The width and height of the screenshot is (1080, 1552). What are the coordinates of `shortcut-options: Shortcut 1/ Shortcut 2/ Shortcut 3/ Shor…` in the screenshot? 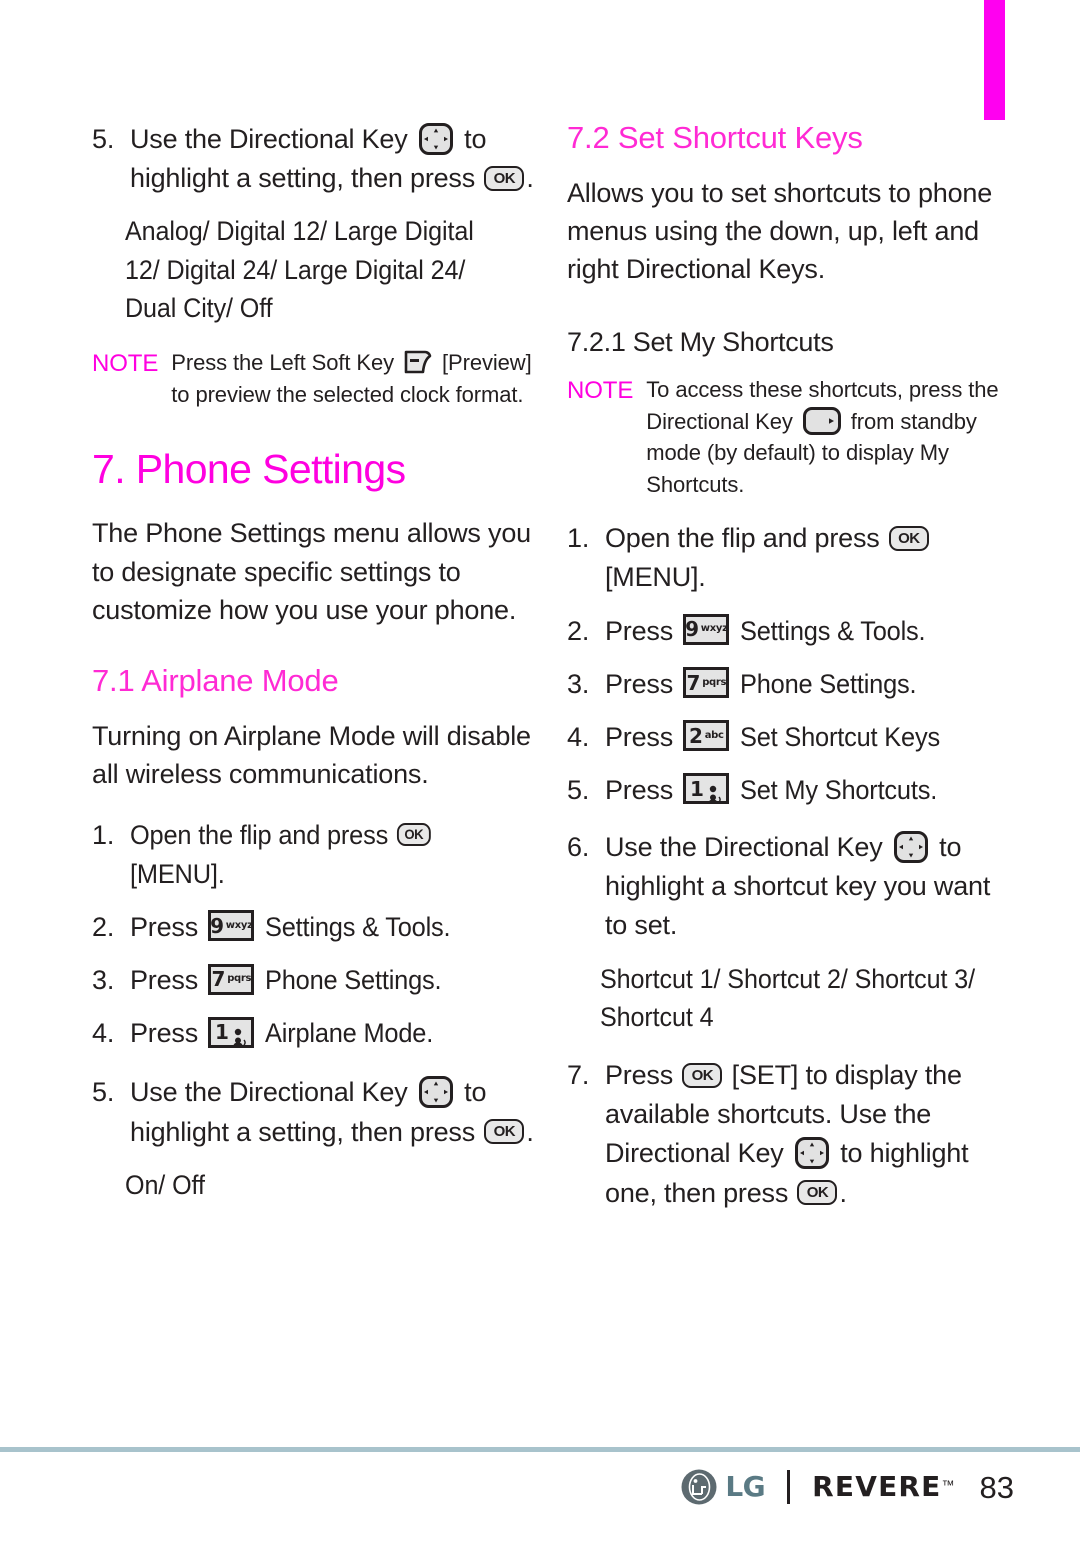 It's located at (787, 997).